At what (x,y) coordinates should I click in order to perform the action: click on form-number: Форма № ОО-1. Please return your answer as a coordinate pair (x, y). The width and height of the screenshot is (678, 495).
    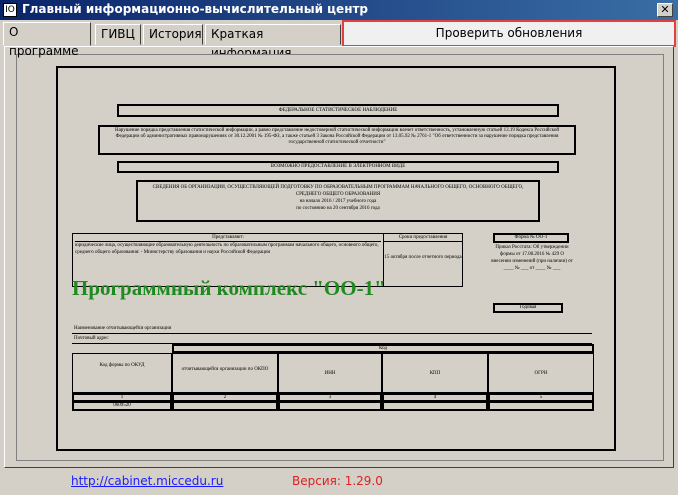
    Looking at the image, I should click on (531, 238).